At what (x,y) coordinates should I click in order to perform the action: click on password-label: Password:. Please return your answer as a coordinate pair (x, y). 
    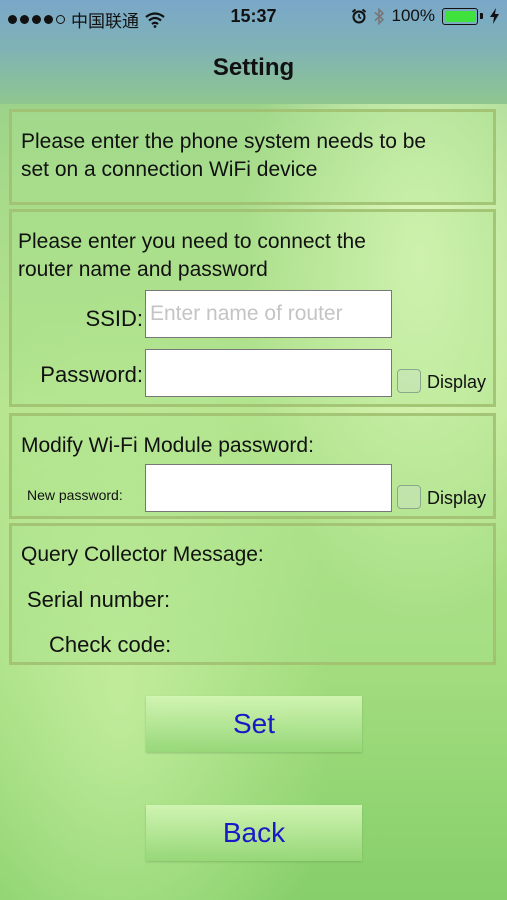
    Looking at the image, I should click on (91, 374).